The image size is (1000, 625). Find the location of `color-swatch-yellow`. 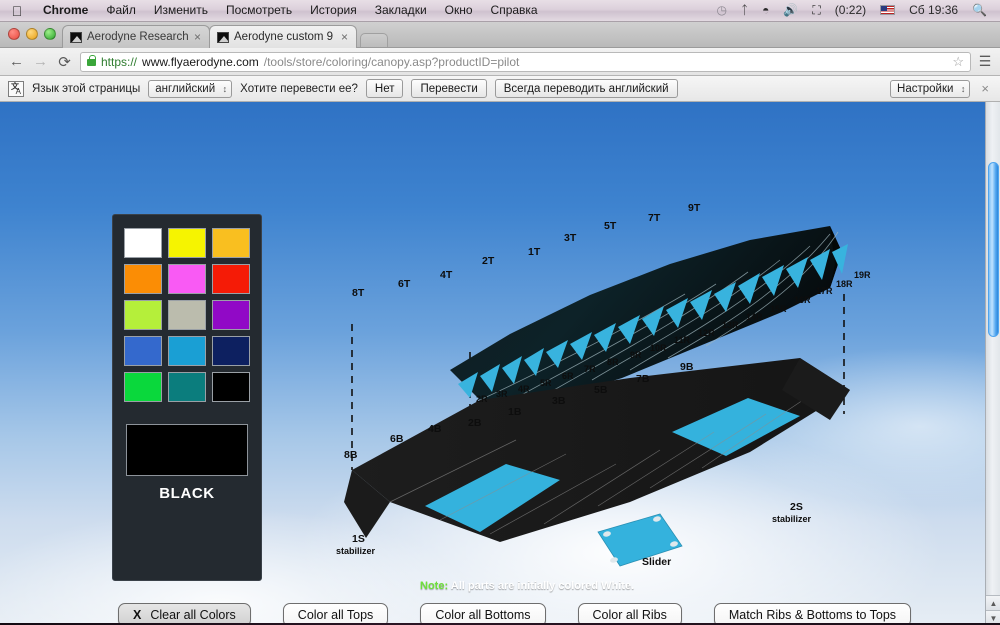

color-swatch-yellow is located at coordinates (187, 243).